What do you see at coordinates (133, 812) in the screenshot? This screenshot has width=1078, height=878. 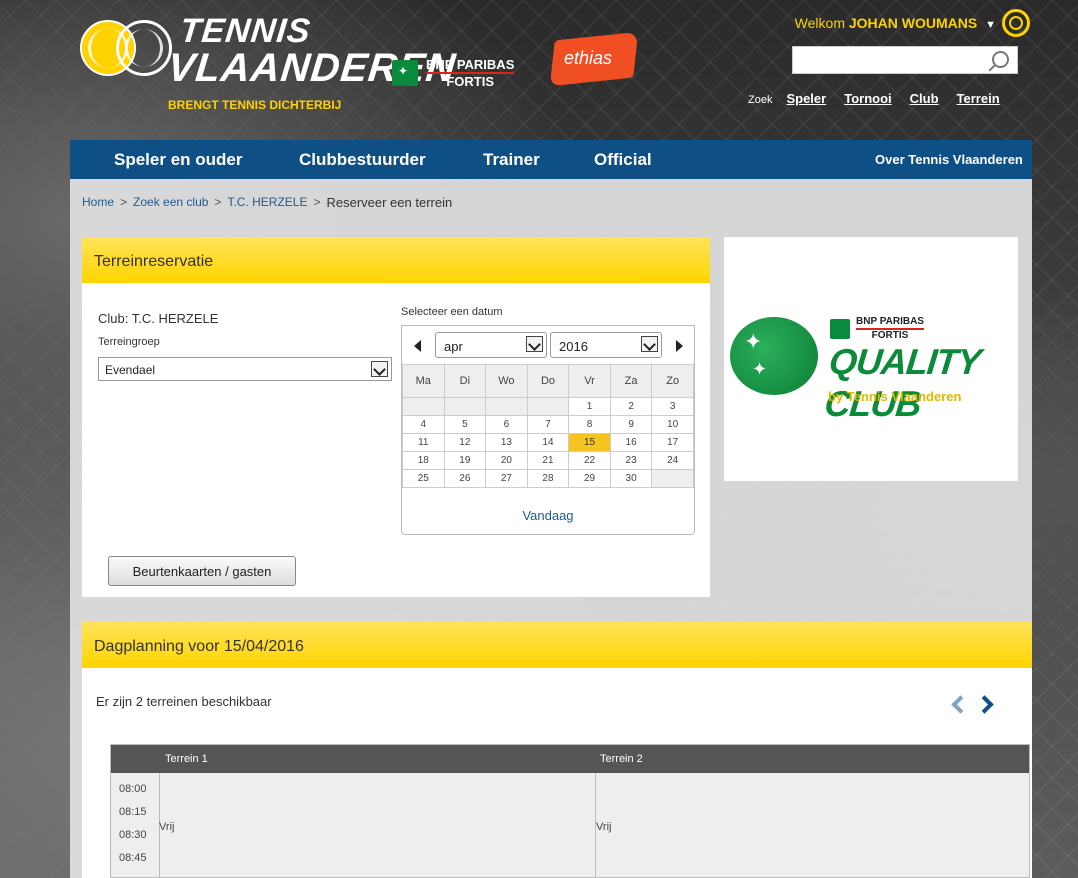 I see `time-slot: 08:15` at bounding box center [133, 812].